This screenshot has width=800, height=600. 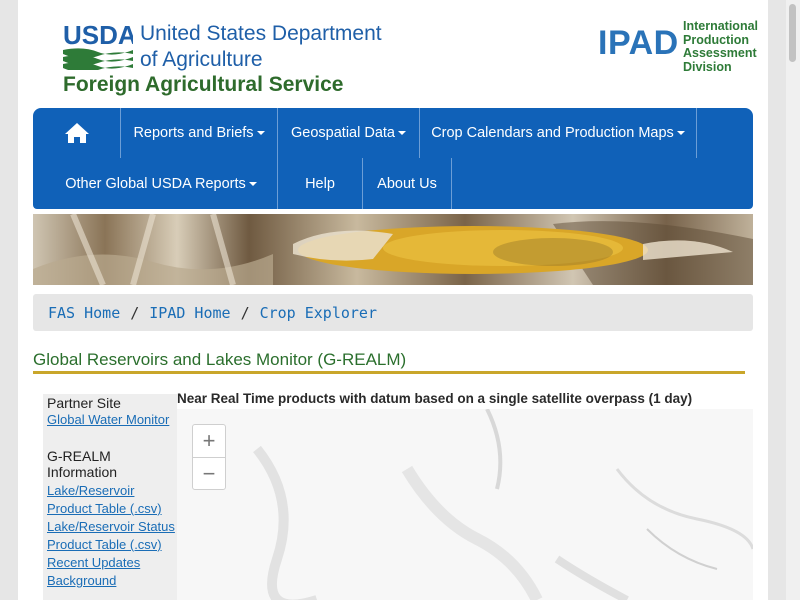 I want to click on nav-about-us: About Us, so click(x=407, y=183).